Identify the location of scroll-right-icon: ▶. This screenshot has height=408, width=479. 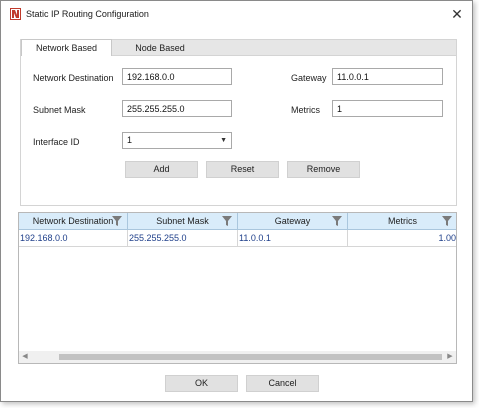
(450, 357).